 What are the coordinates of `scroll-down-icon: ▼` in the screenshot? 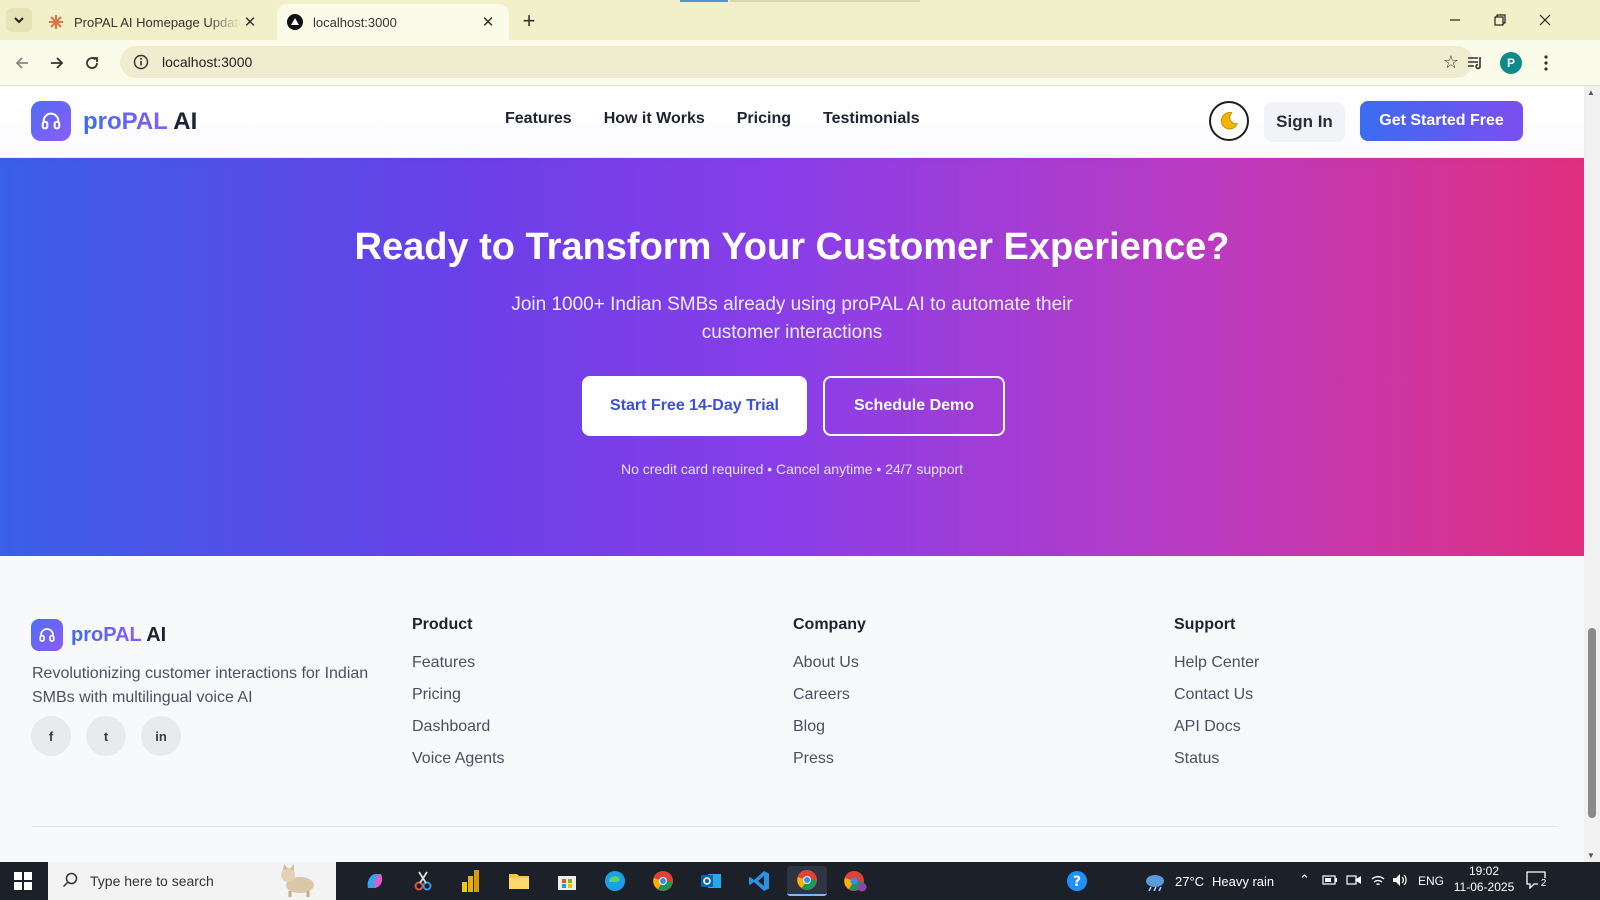 It's located at (1591, 855).